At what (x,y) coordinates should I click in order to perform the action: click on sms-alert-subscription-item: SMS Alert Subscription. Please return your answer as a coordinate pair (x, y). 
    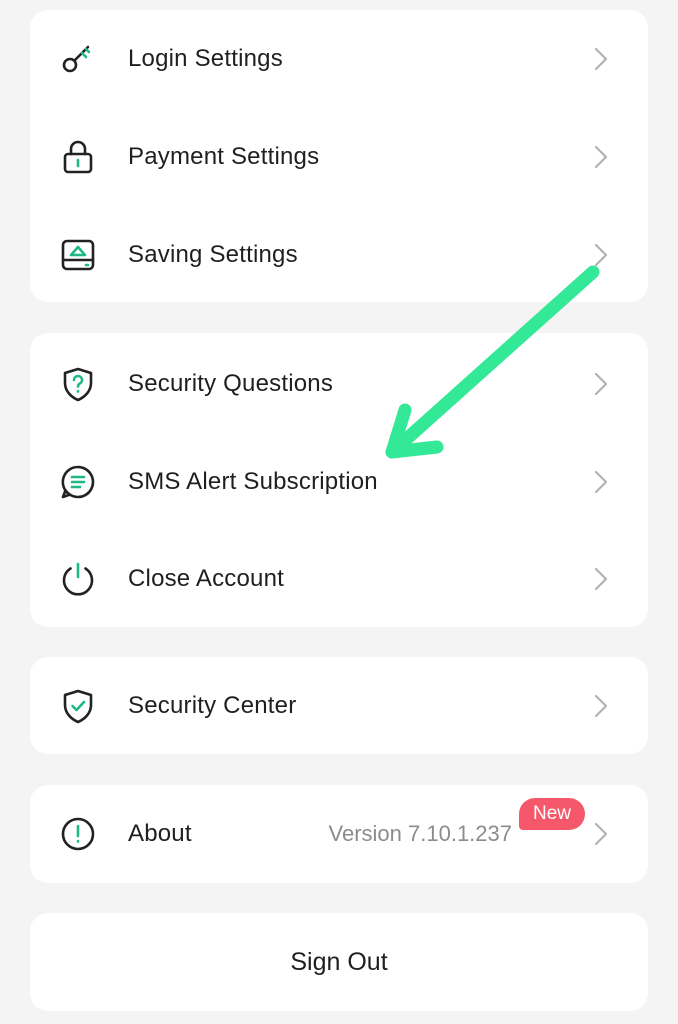
    Looking at the image, I should click on (339, 482).